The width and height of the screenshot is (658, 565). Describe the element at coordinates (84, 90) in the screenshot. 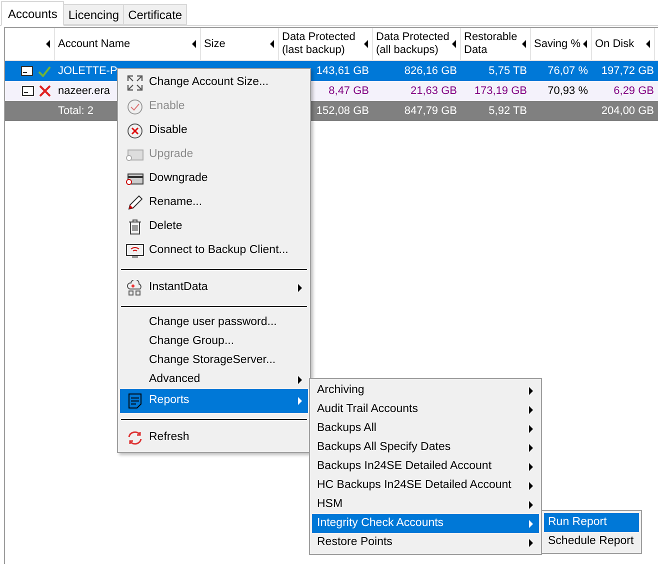

I see `table-cell: nazeer.era` at that location.